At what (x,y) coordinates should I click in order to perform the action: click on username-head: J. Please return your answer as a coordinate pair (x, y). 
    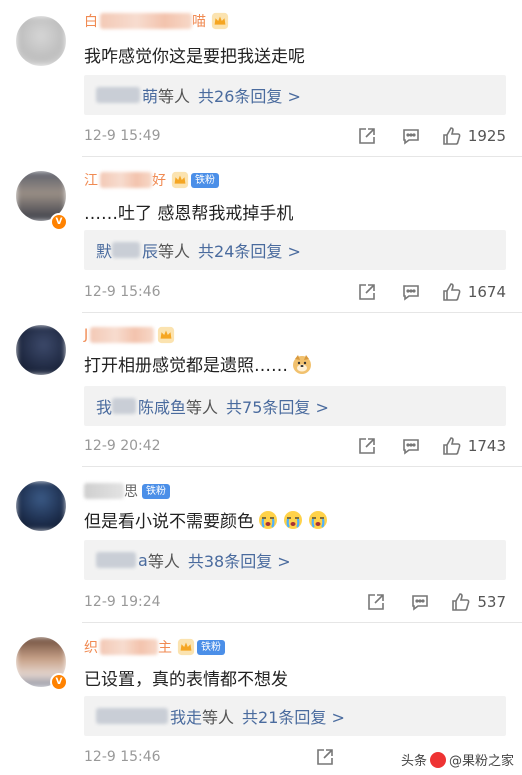
    Looking at the image, I should click on (86, 335).